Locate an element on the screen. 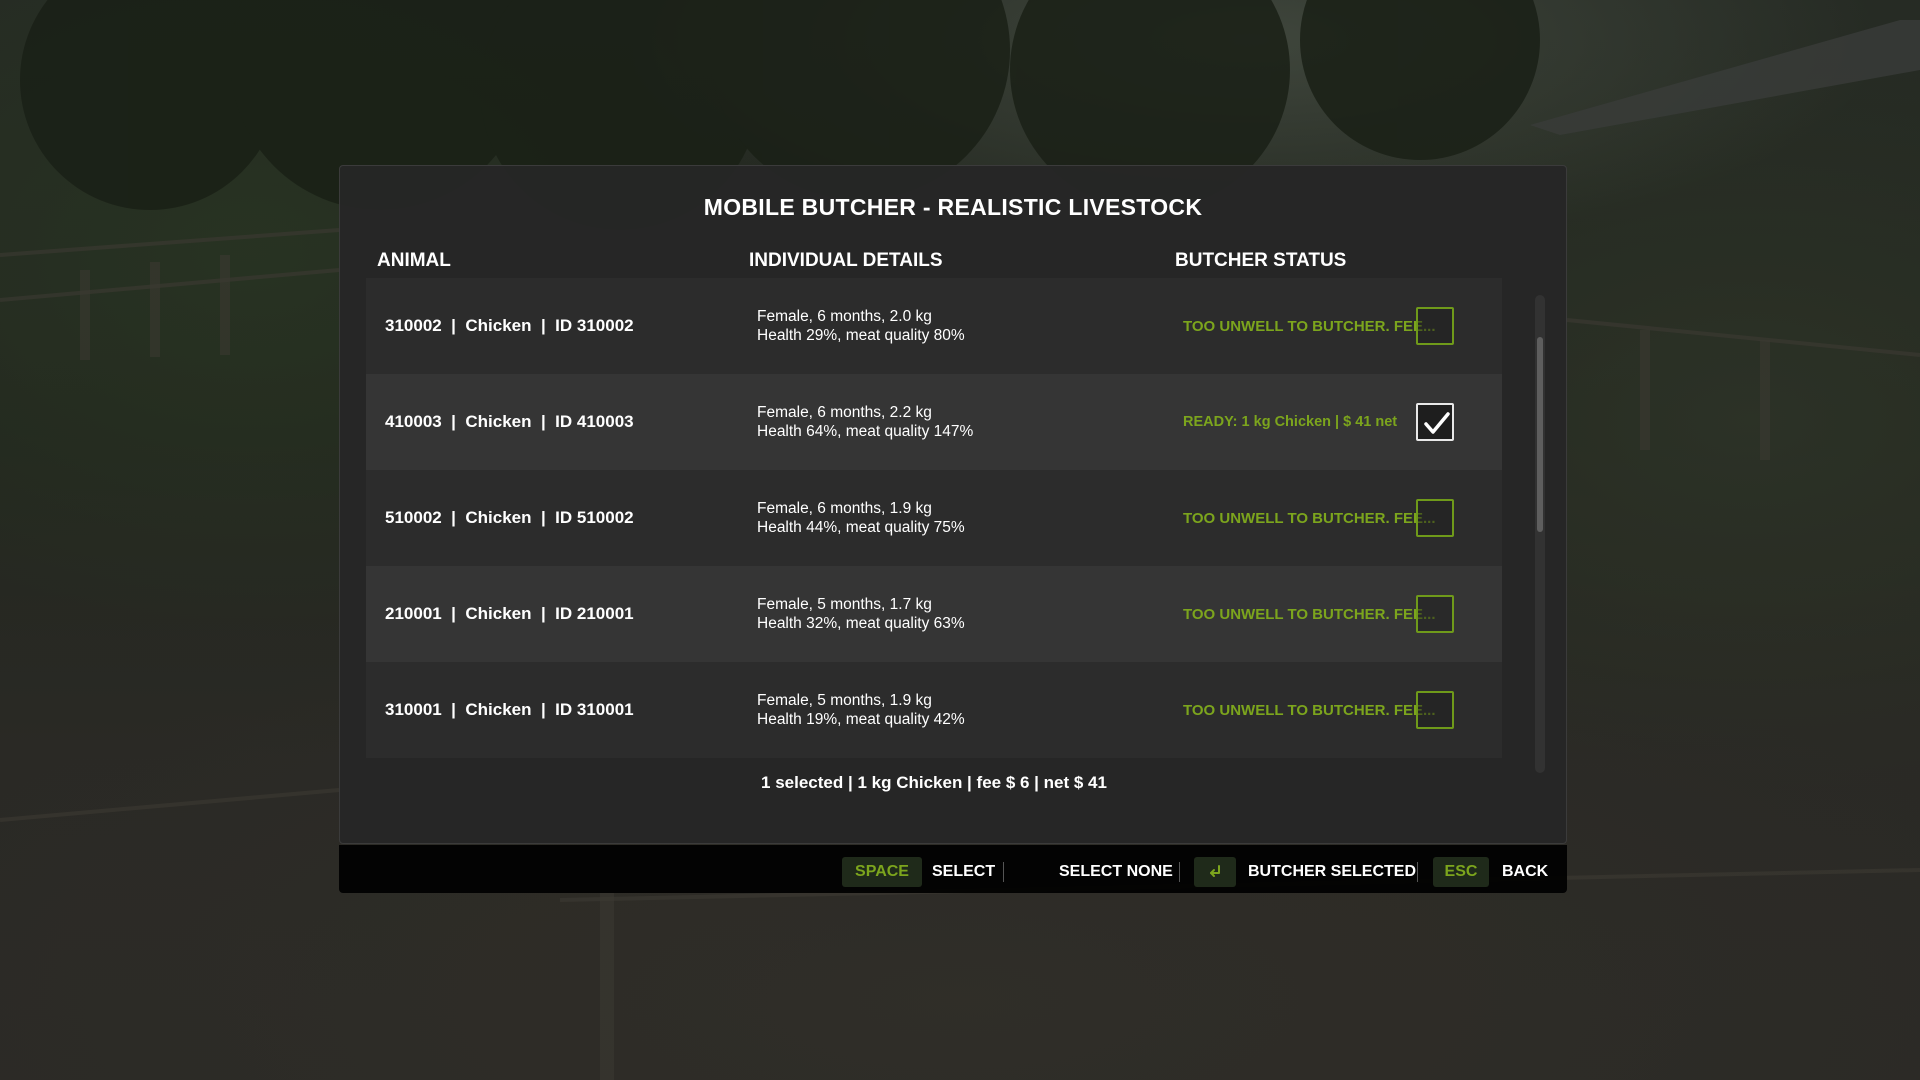  enter-key-badge is located at coordinates (1215, 872).